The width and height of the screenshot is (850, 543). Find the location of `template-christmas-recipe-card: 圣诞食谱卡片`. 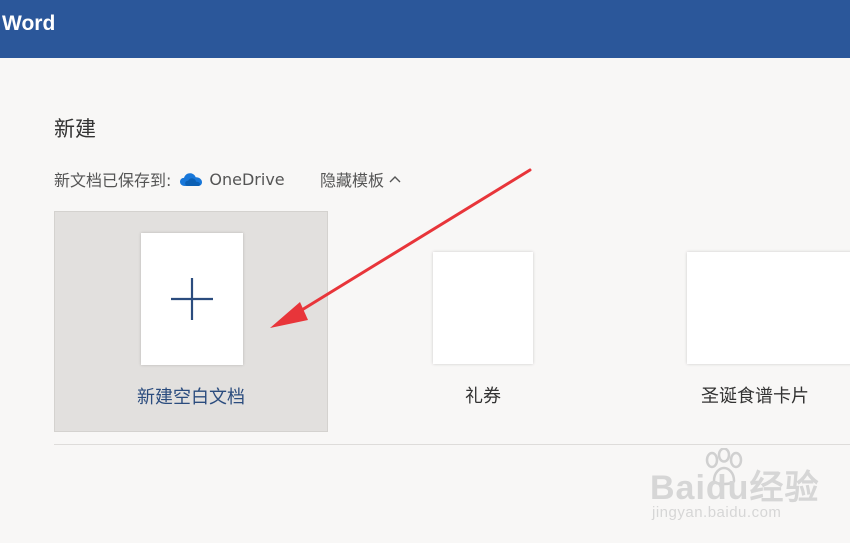

template-christmas-recipe-card: 圣诞食谱卡片 is located at coordinates (755, 321).